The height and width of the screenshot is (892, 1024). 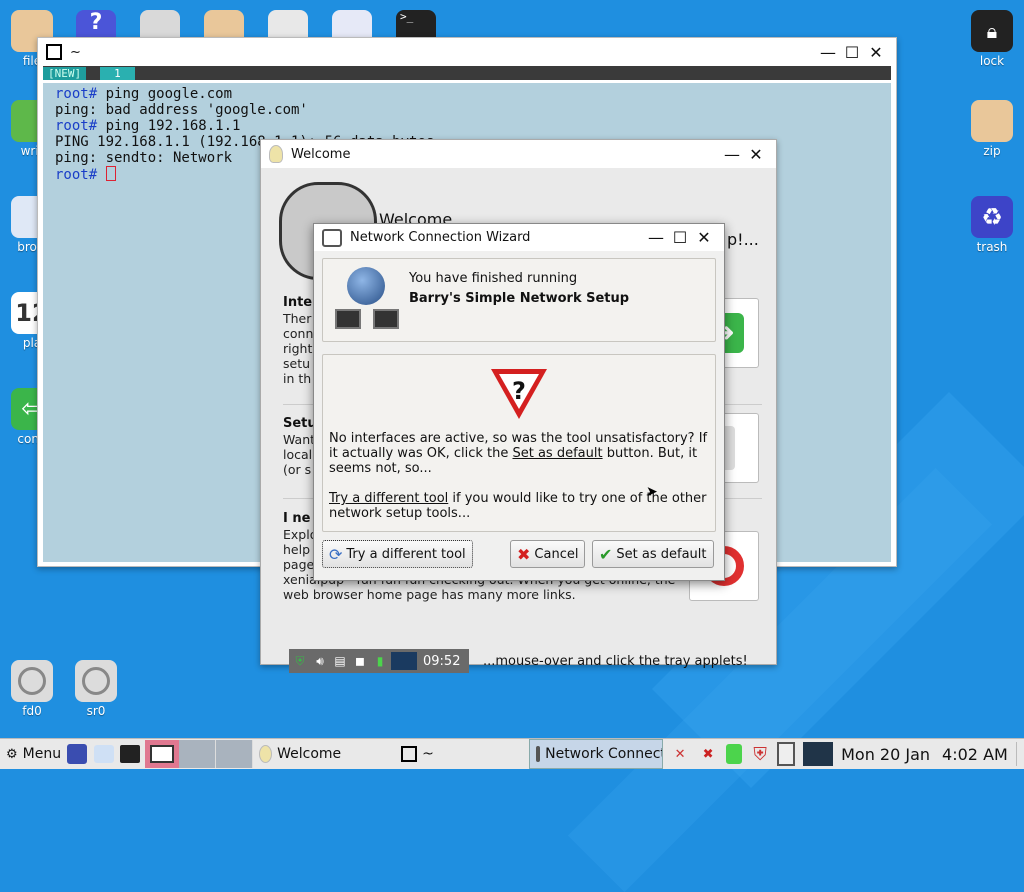 I want to click on try-different-tool-button: ⟳ Try a different tool, so click(x=397, y=554).